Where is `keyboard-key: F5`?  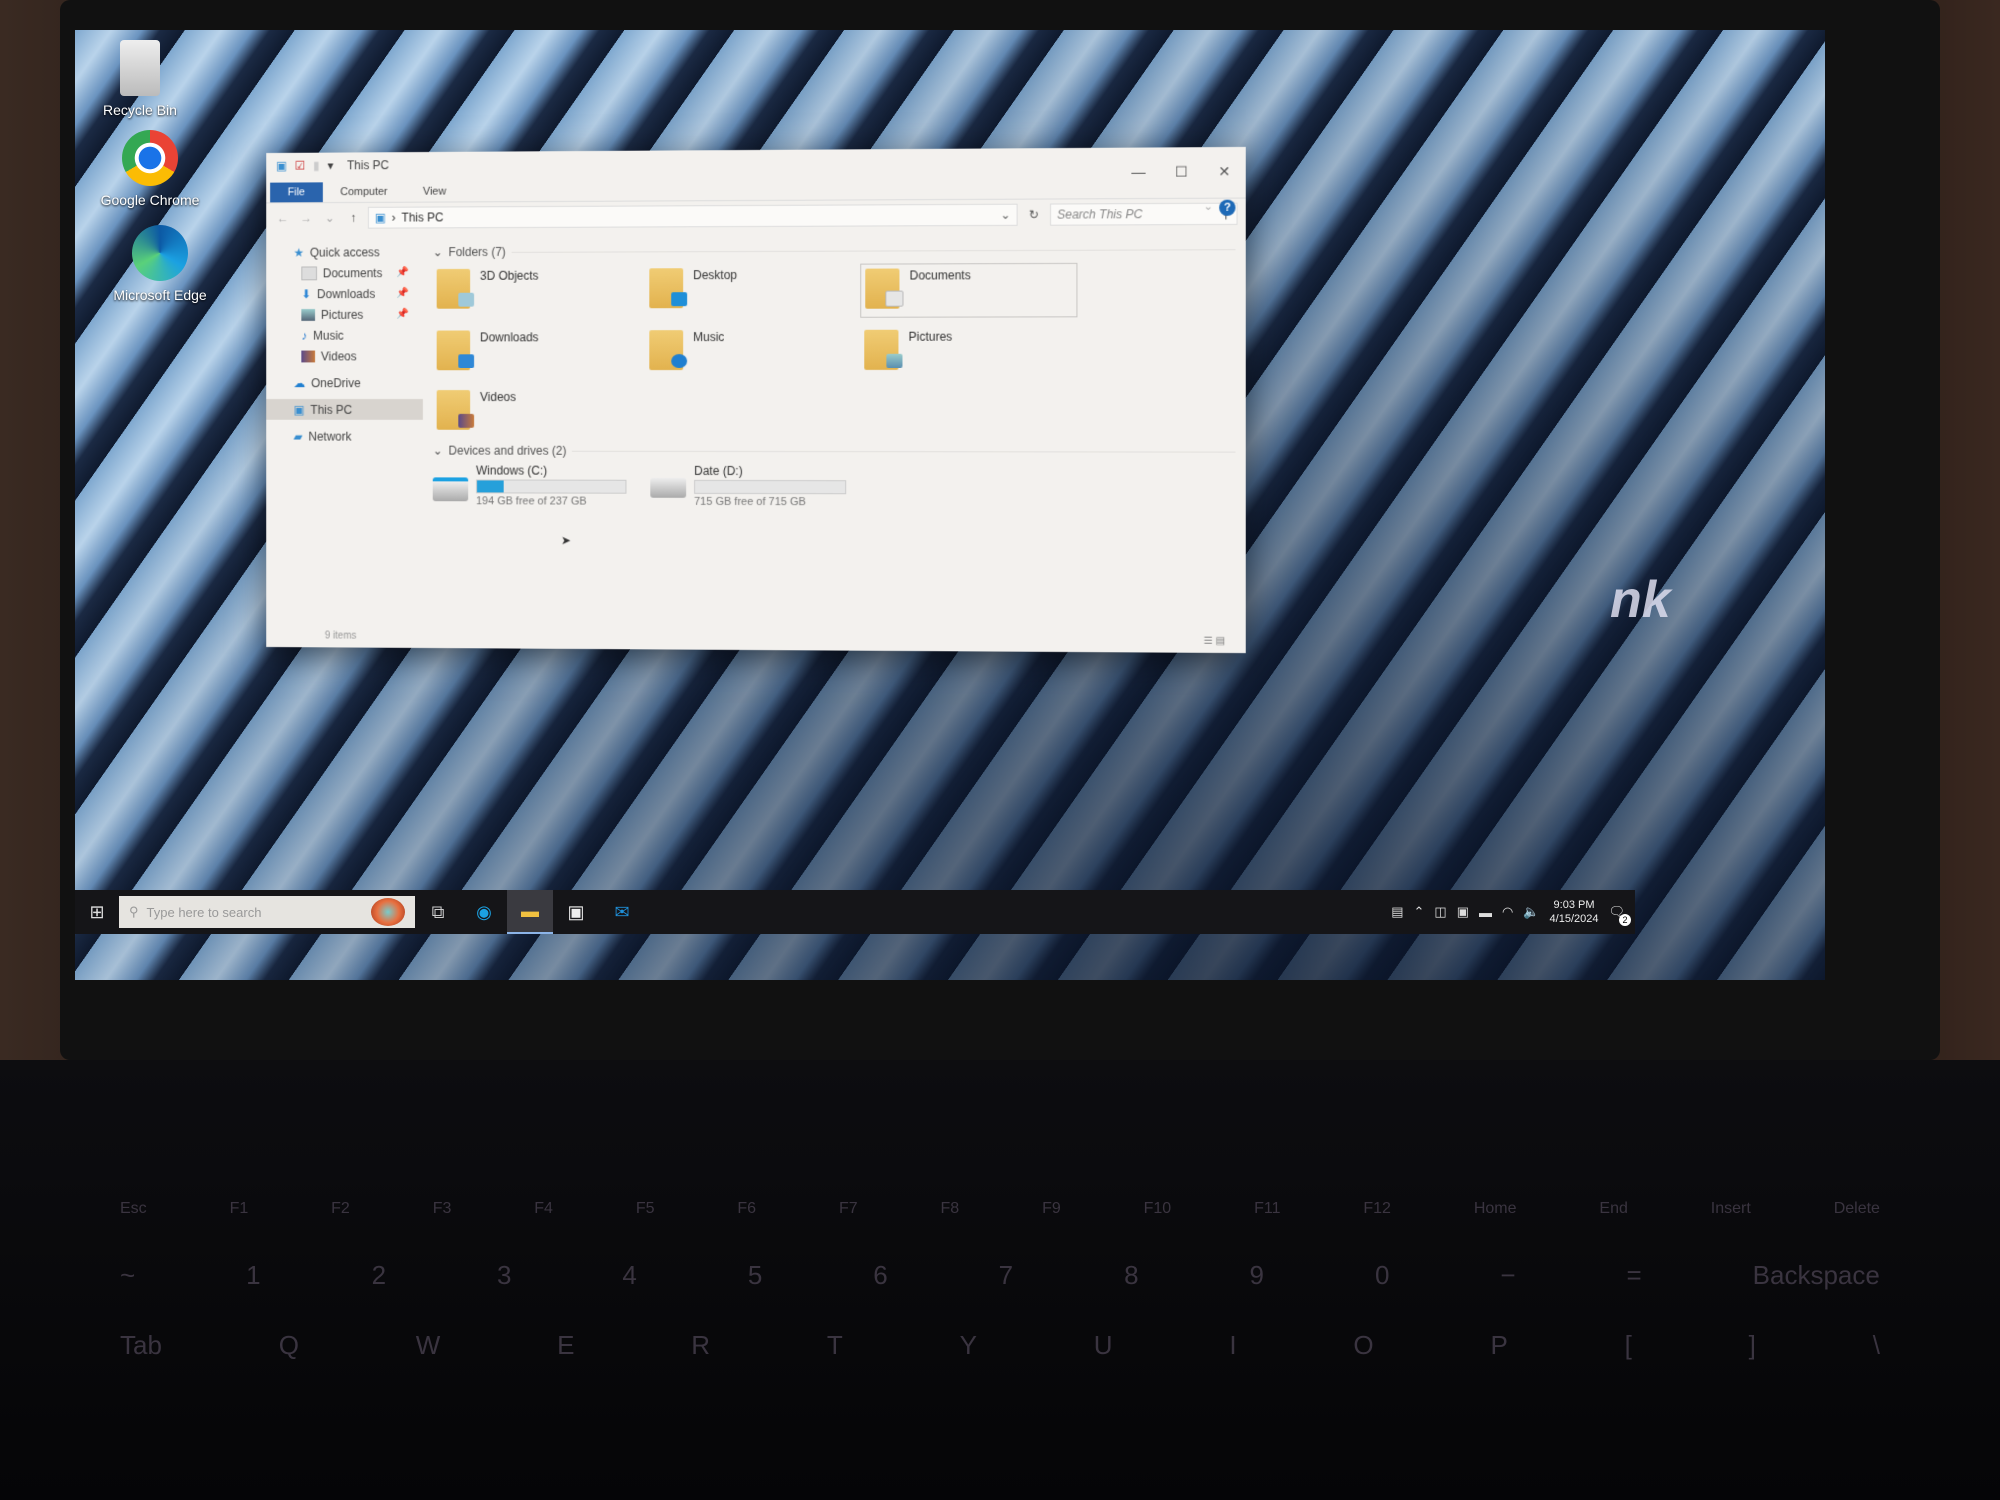 keyboard-key: F5 is located at coordinates (645, 1208).